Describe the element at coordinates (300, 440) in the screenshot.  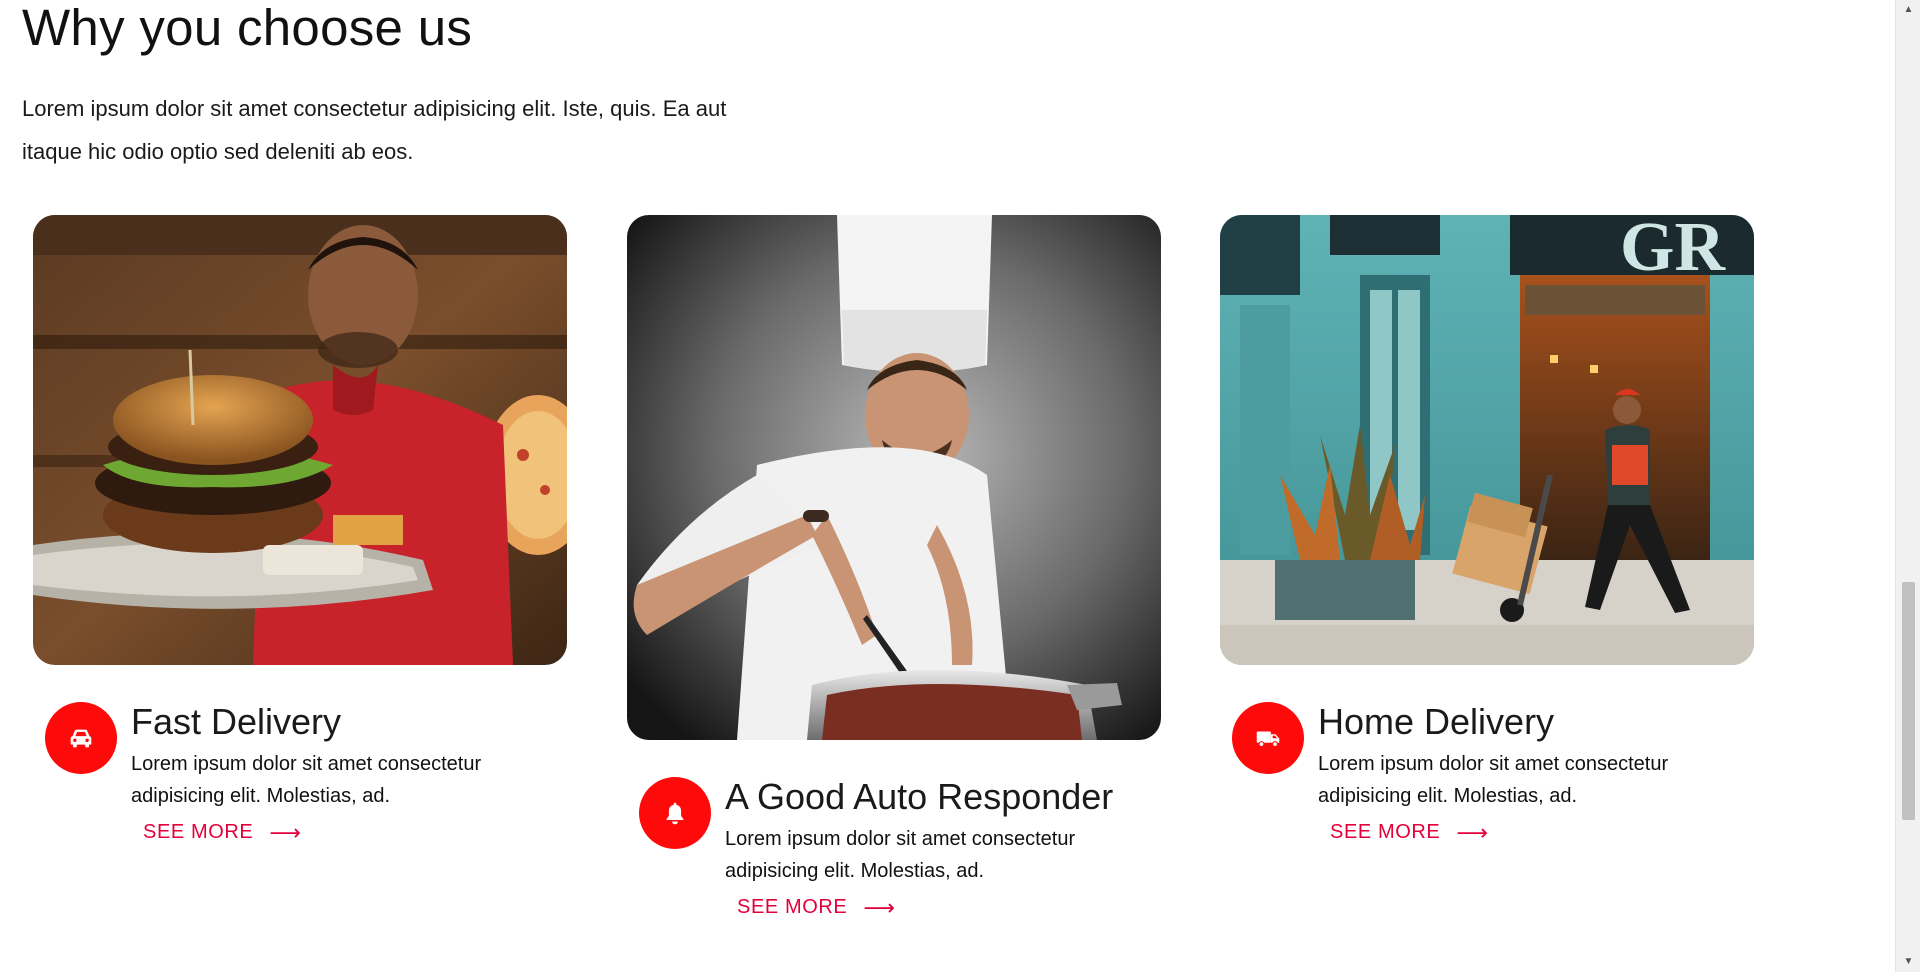
I see `waiter-burger-photo` at that location.